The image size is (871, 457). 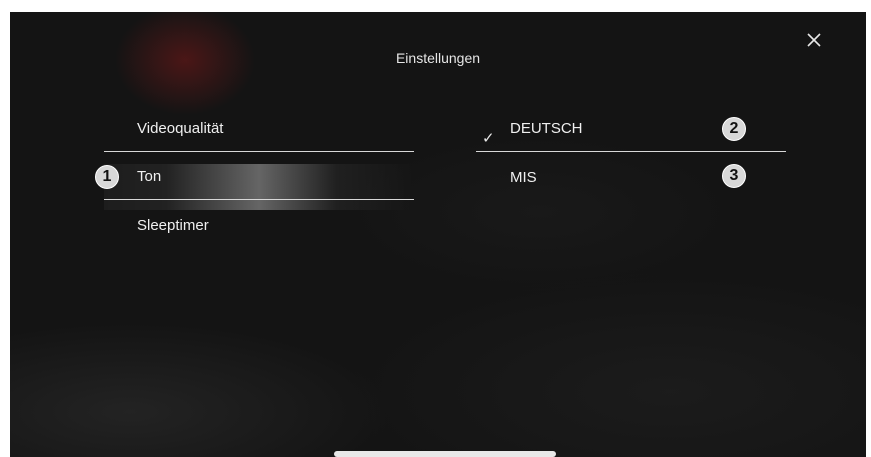 I want to click on option-mis: MIS, so click(x=523, y=177).